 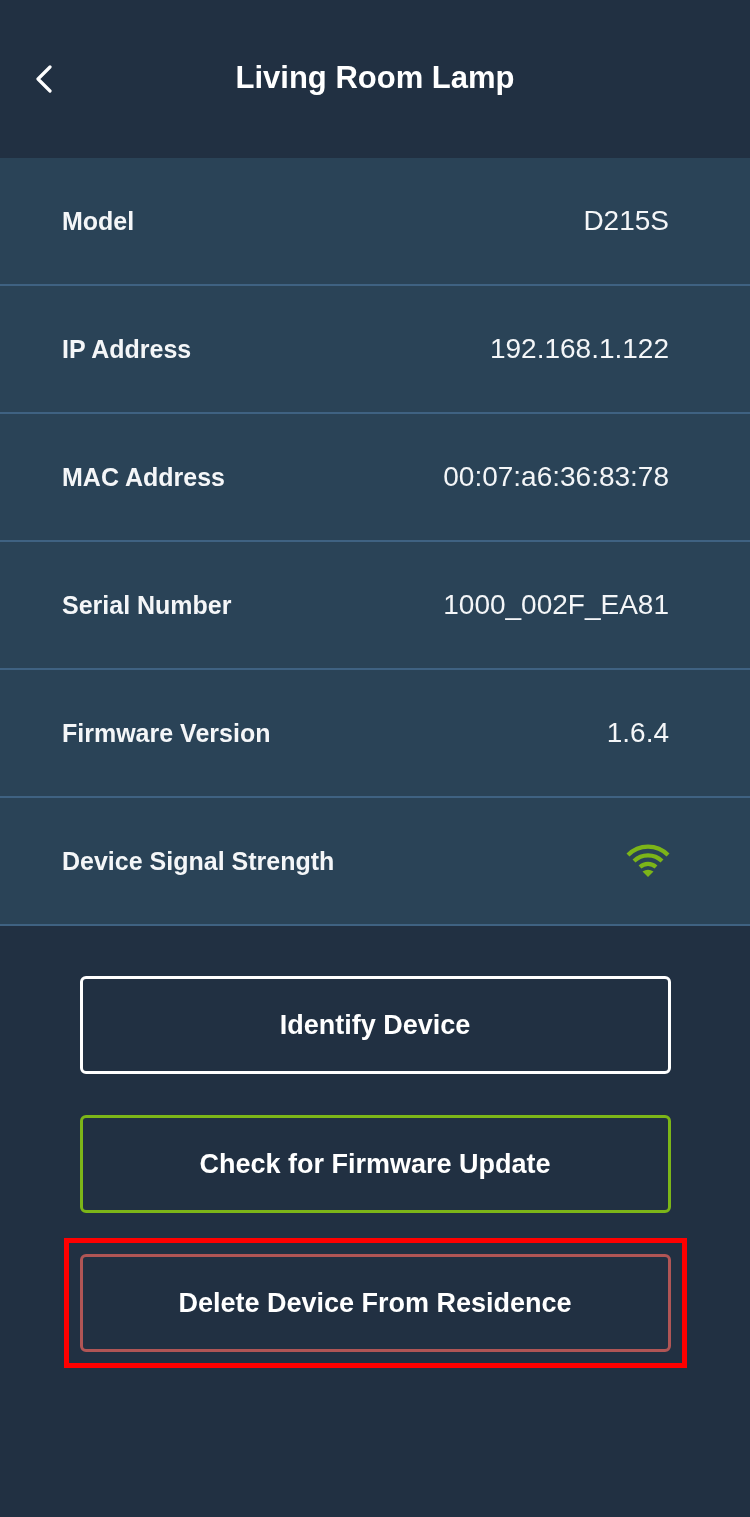 What do you see at coordinates (127, 349) in the screenshot?
I see `detail-label: IP Address` at bounding box center [127, 349].